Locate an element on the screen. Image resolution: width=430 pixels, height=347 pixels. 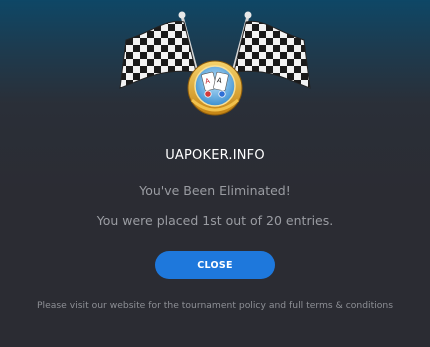
eliminated-message: You've Been Eliminated! is located at coordinates (215, 190).